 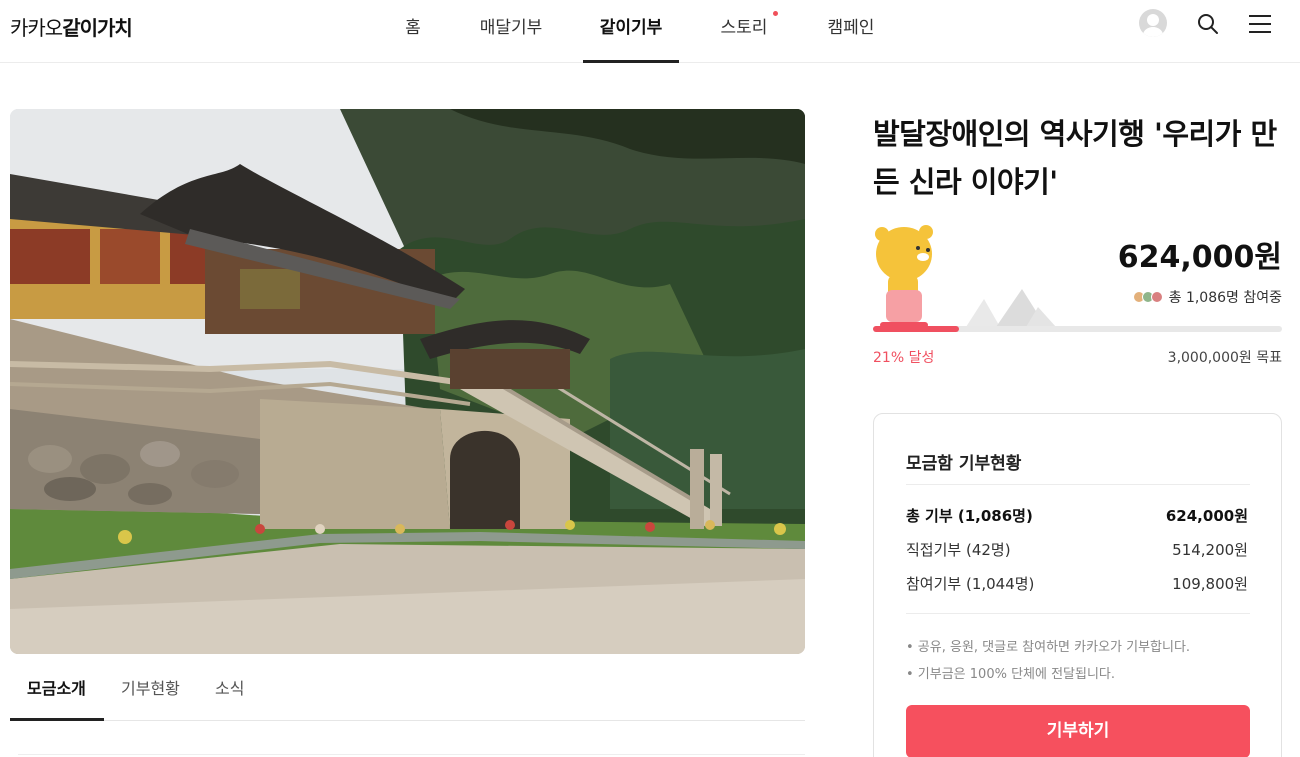 What do you see at coordinates (1077, 329) in the screenshot?
I see `funding-progress-bar` at bounding box center [1077, 329].